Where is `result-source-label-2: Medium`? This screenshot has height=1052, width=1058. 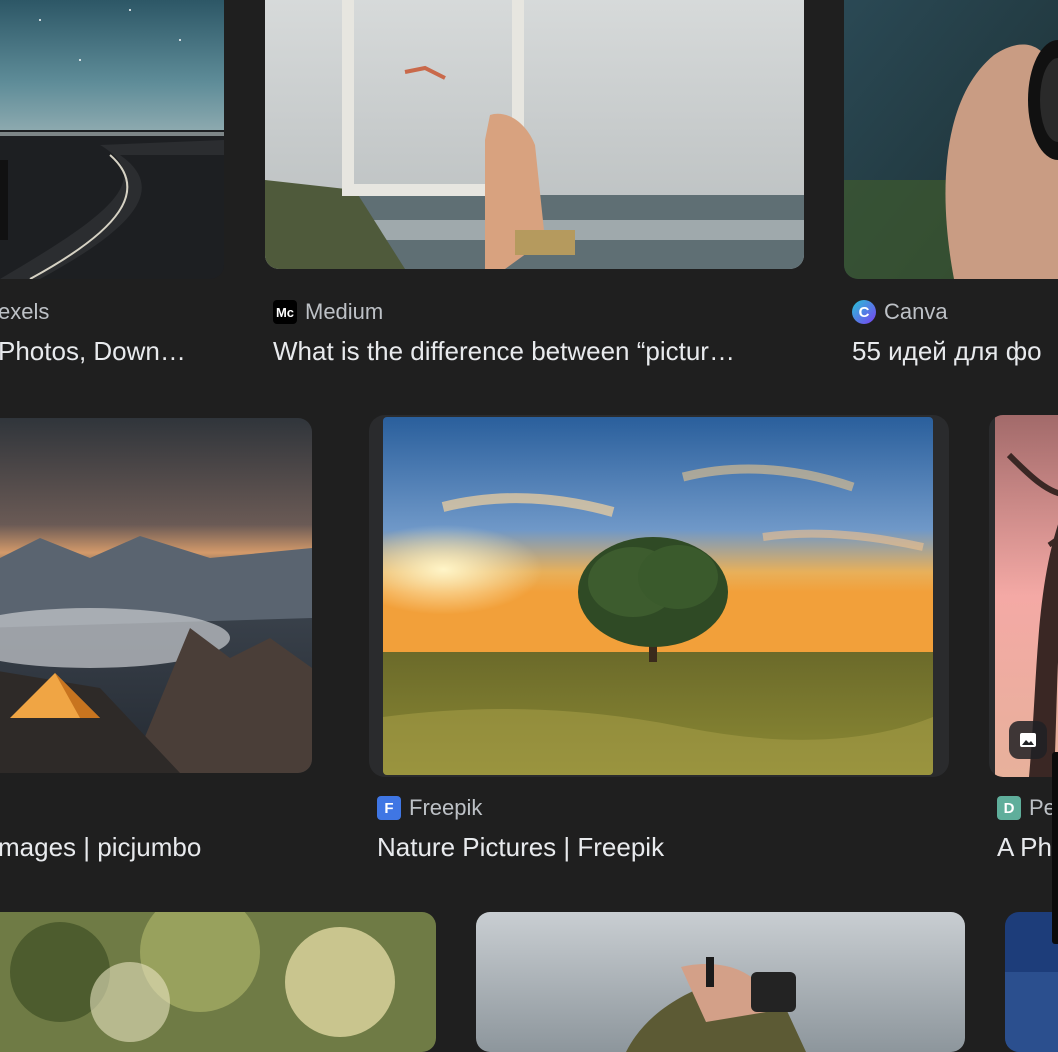 result-source-label-2: Medium is located at coordinates (344, 311).